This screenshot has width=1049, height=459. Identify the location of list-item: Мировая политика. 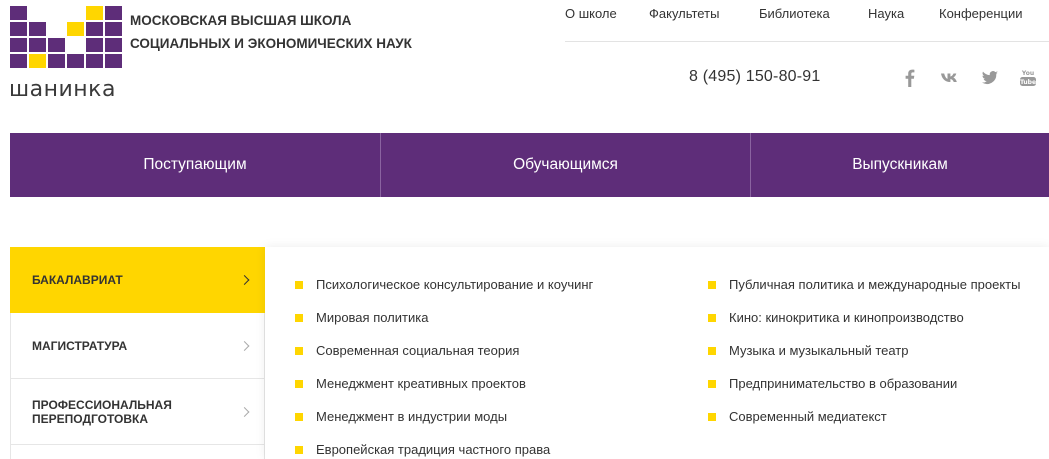
(444, 326).